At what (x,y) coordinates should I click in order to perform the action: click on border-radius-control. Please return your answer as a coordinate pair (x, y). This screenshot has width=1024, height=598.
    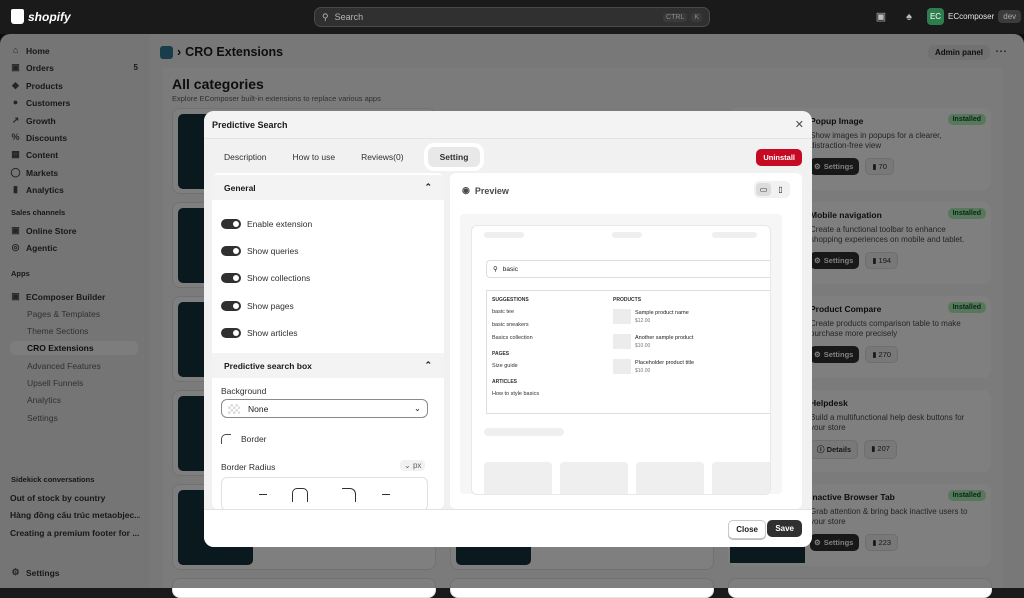
    Looking at the image, I should click on (324, 493).